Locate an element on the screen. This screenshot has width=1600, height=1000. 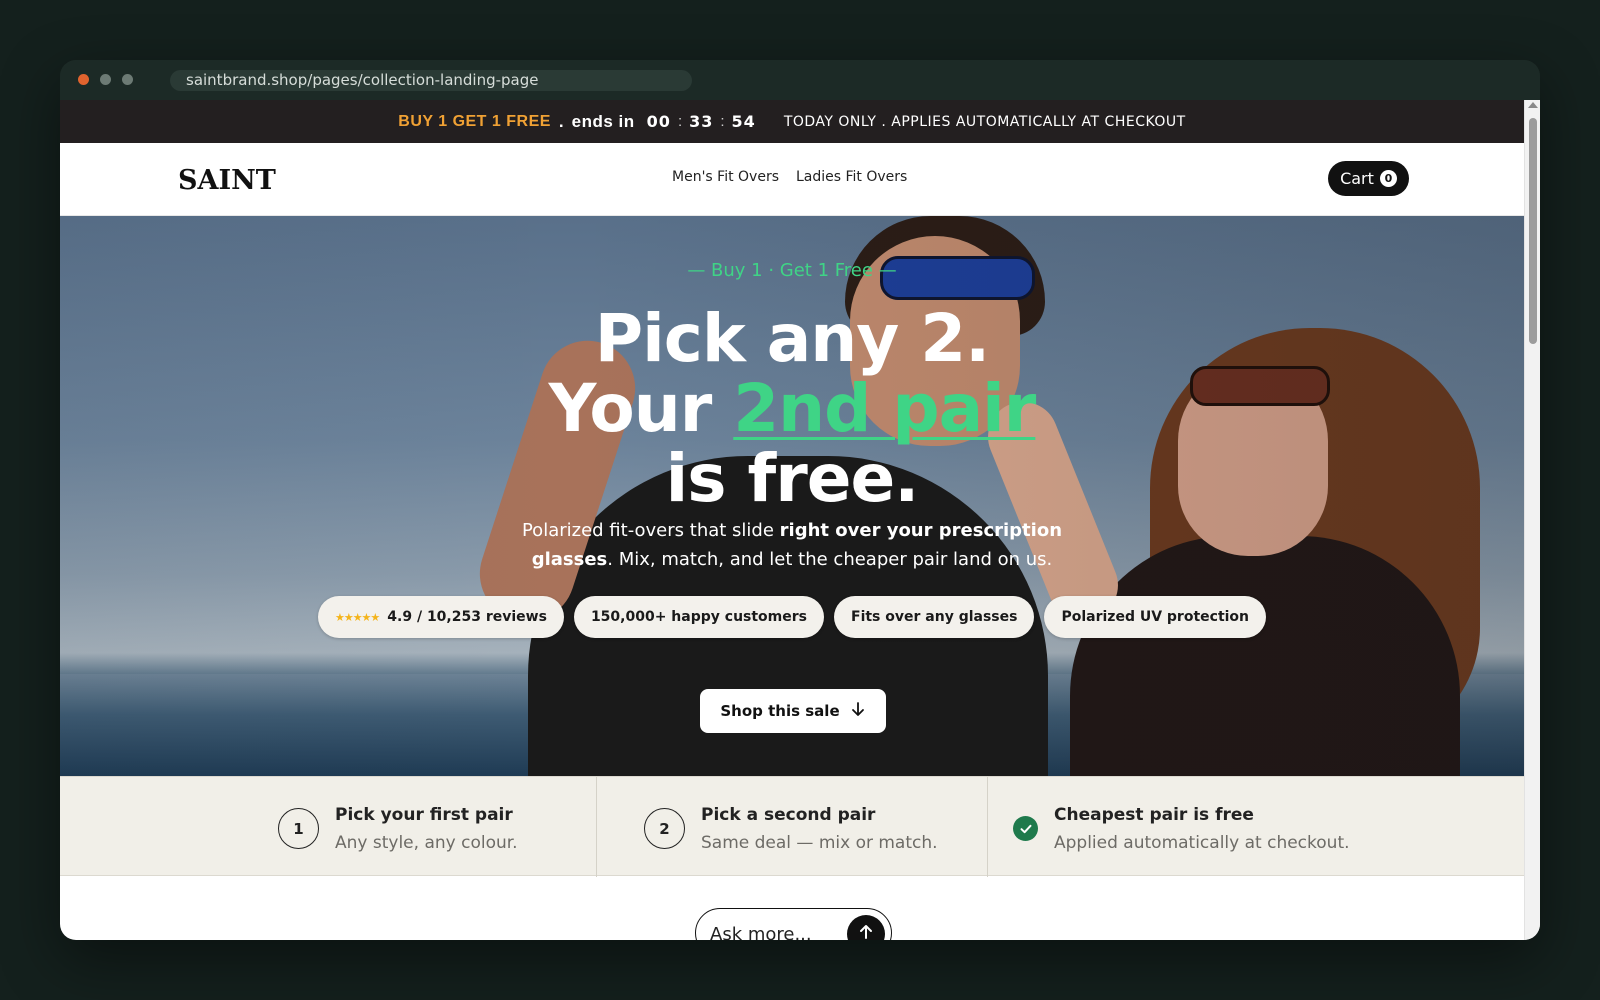
pill-reviews-label: 4.9 / 10,253 reviews is located at coordinates (467, 617).